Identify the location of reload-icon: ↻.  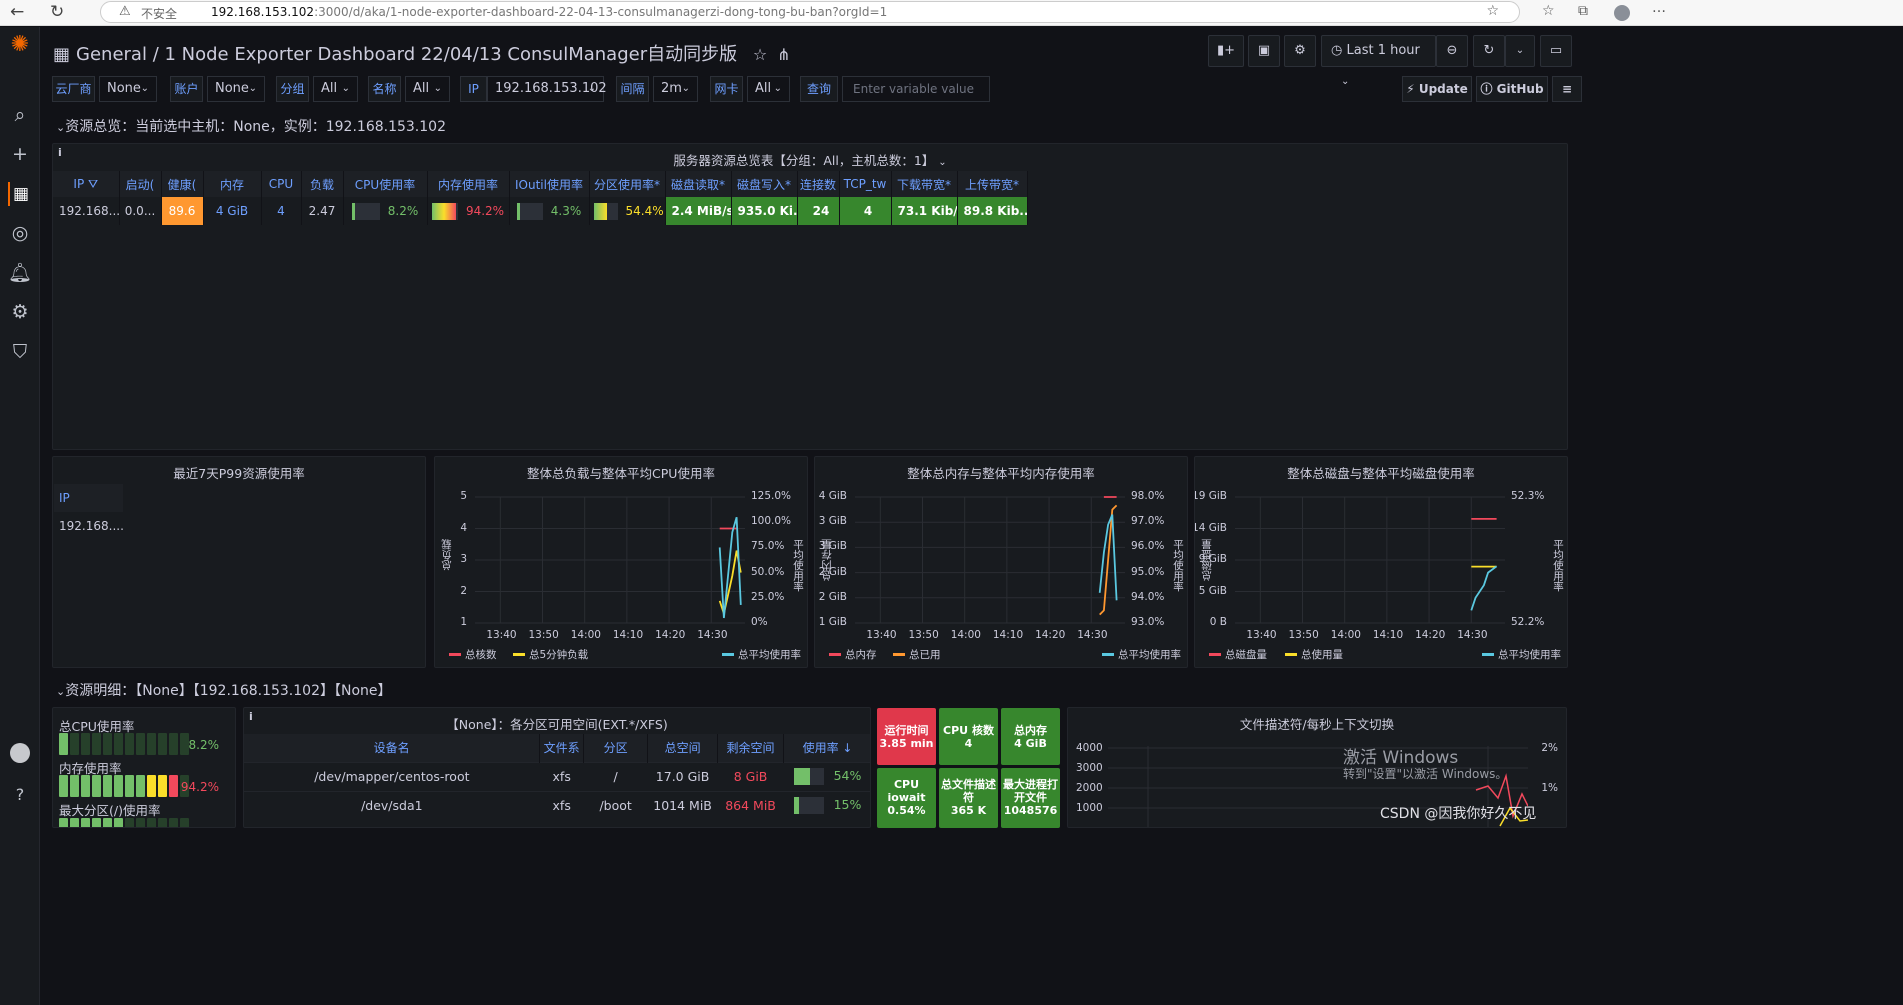
(57, 12).